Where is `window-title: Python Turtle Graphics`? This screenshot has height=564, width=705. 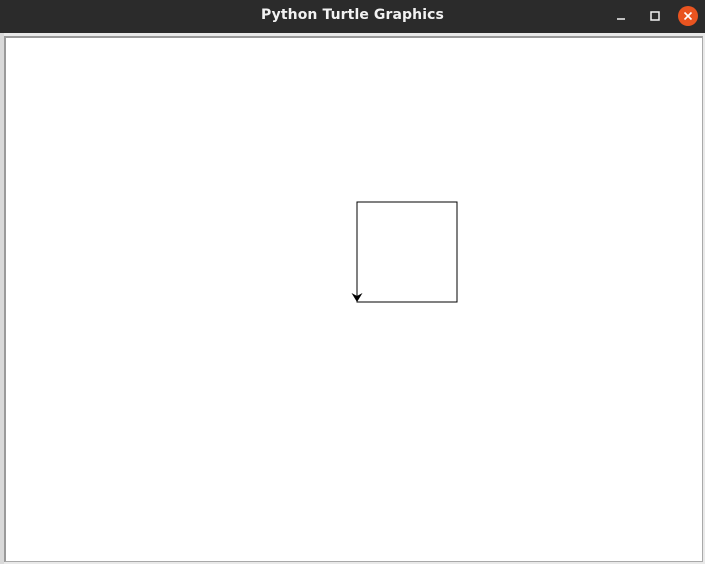
window-title: Python Turtle Graphics is located at coordinates (352, 15).